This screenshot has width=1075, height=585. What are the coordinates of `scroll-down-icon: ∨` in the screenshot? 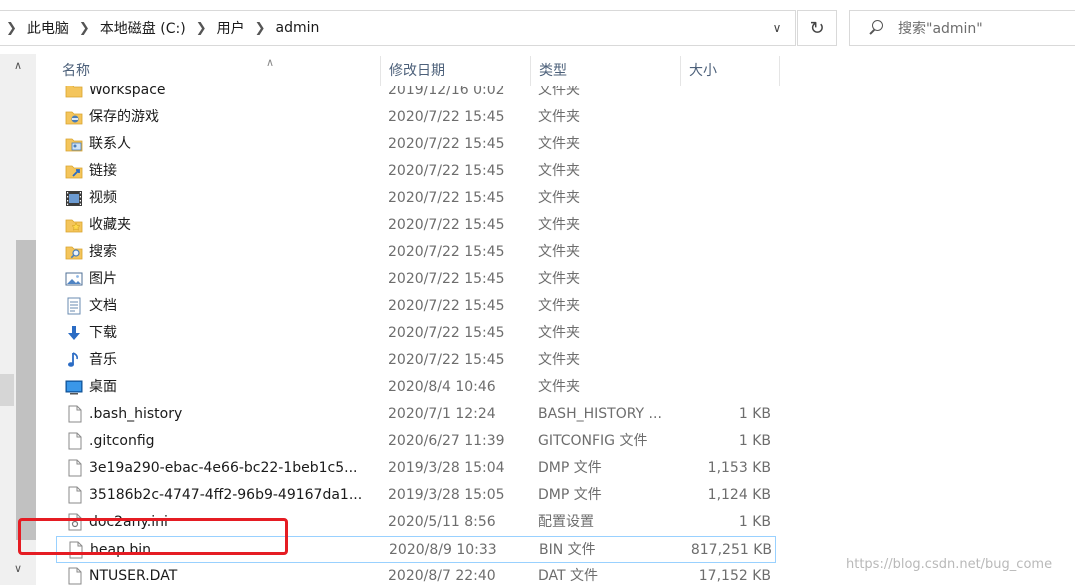 It's located at (18, 569).